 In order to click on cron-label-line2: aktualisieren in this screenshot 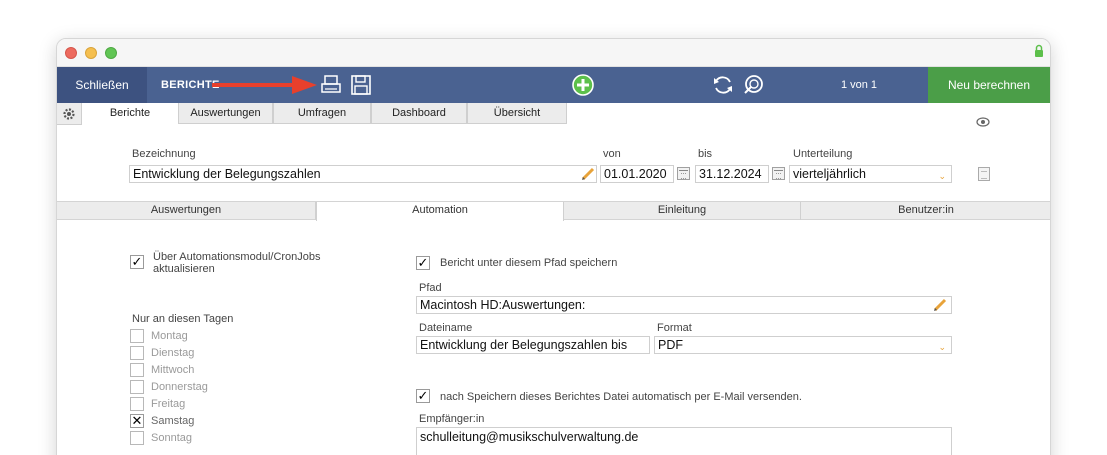, I will do `click(184, 269)`.